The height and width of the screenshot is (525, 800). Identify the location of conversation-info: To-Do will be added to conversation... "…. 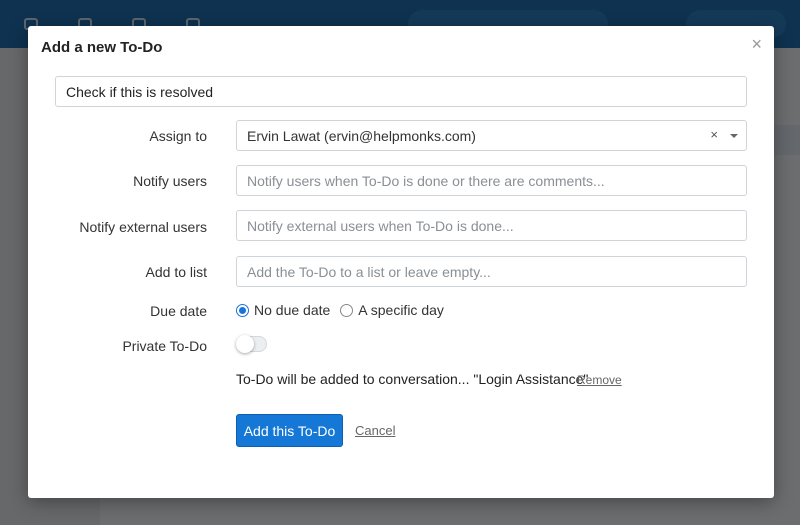
(412, 379).